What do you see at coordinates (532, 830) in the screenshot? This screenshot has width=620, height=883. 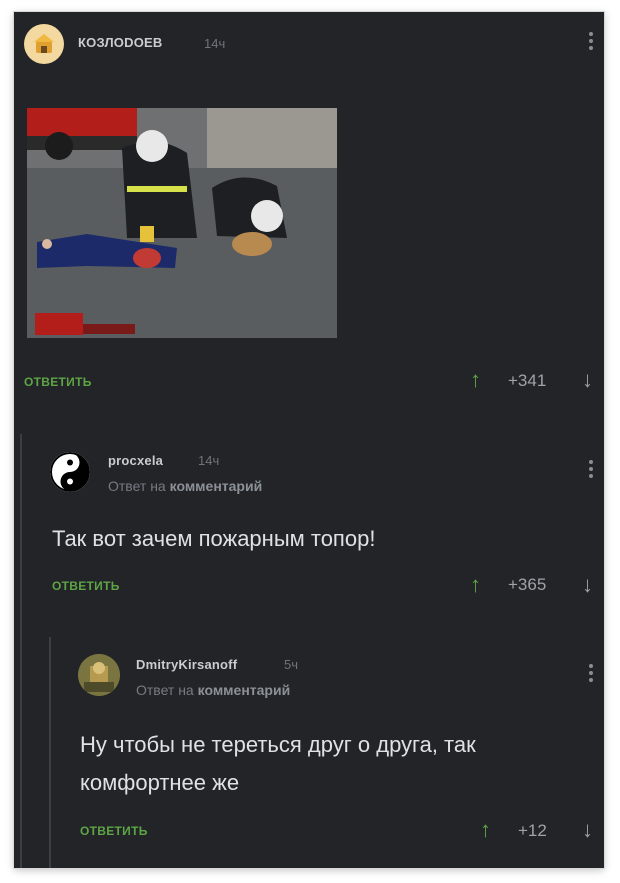 I see `comment-score: +12` at bounding box center [532, 830].